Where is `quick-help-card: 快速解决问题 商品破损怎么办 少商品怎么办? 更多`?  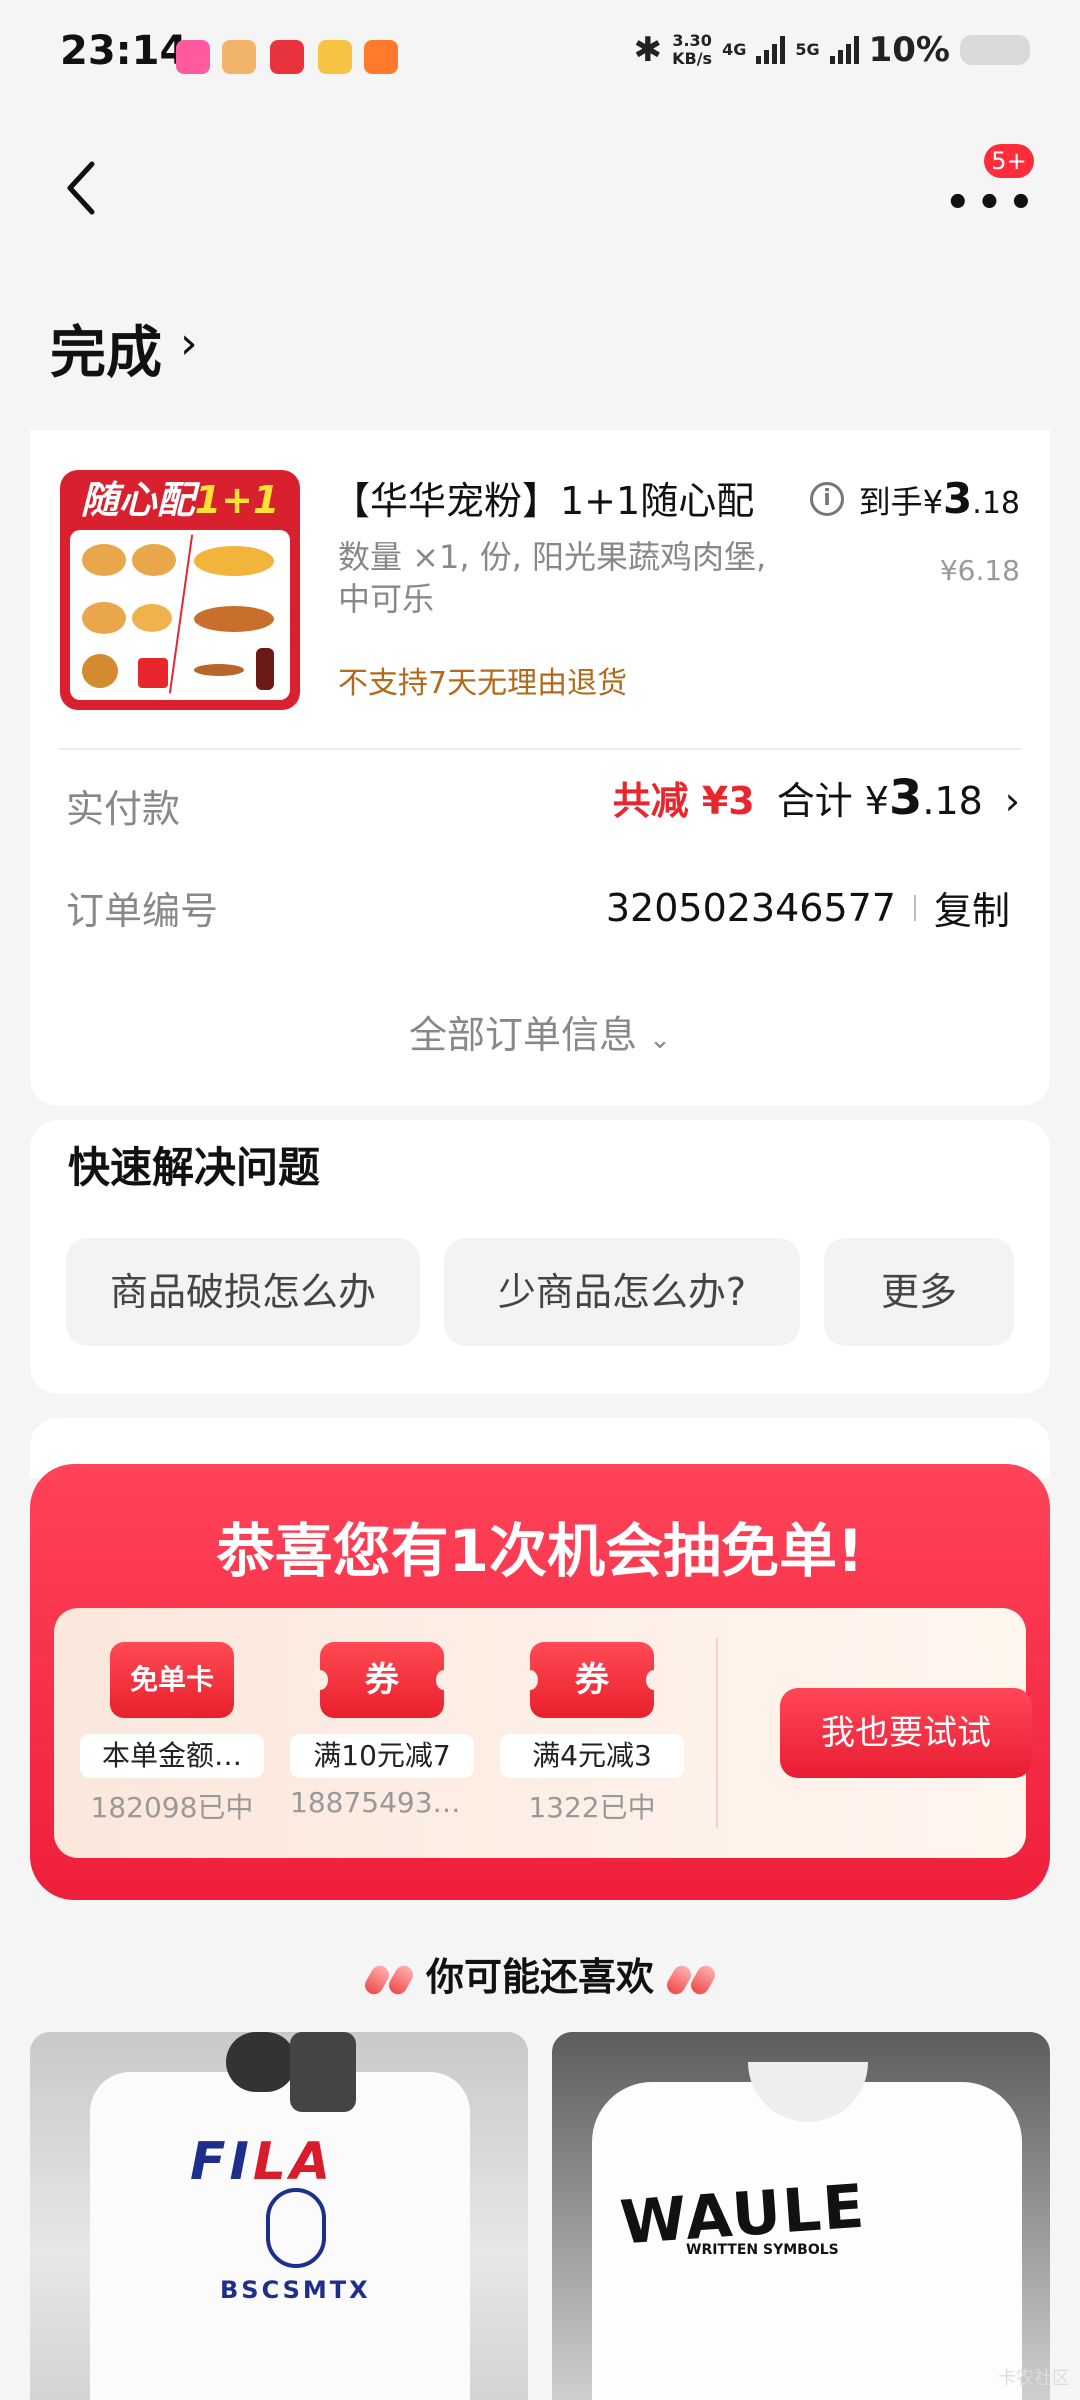 quick-help-card: 快速解决问题 商品破损怎么办 少商品怎么办? 更多 is located at coordinates (540, 1257).